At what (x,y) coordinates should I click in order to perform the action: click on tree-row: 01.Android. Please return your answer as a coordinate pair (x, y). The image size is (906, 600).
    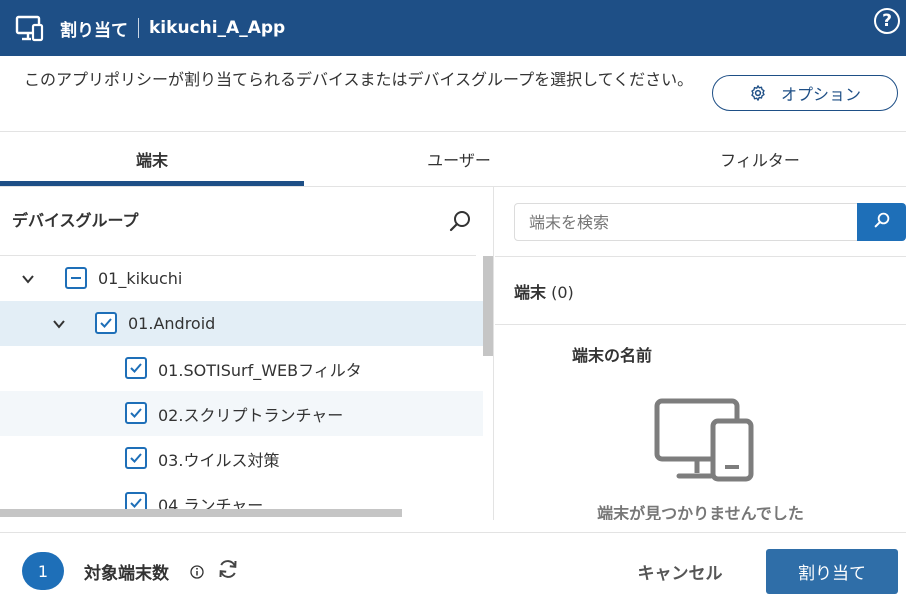
    Looking at the image, I should click on (241, 323).